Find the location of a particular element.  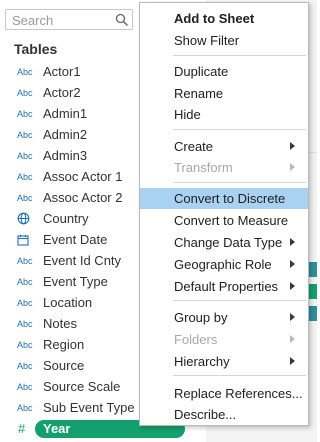

menu-item-default-properties: Default Properties is located at coordinates (224, 286).